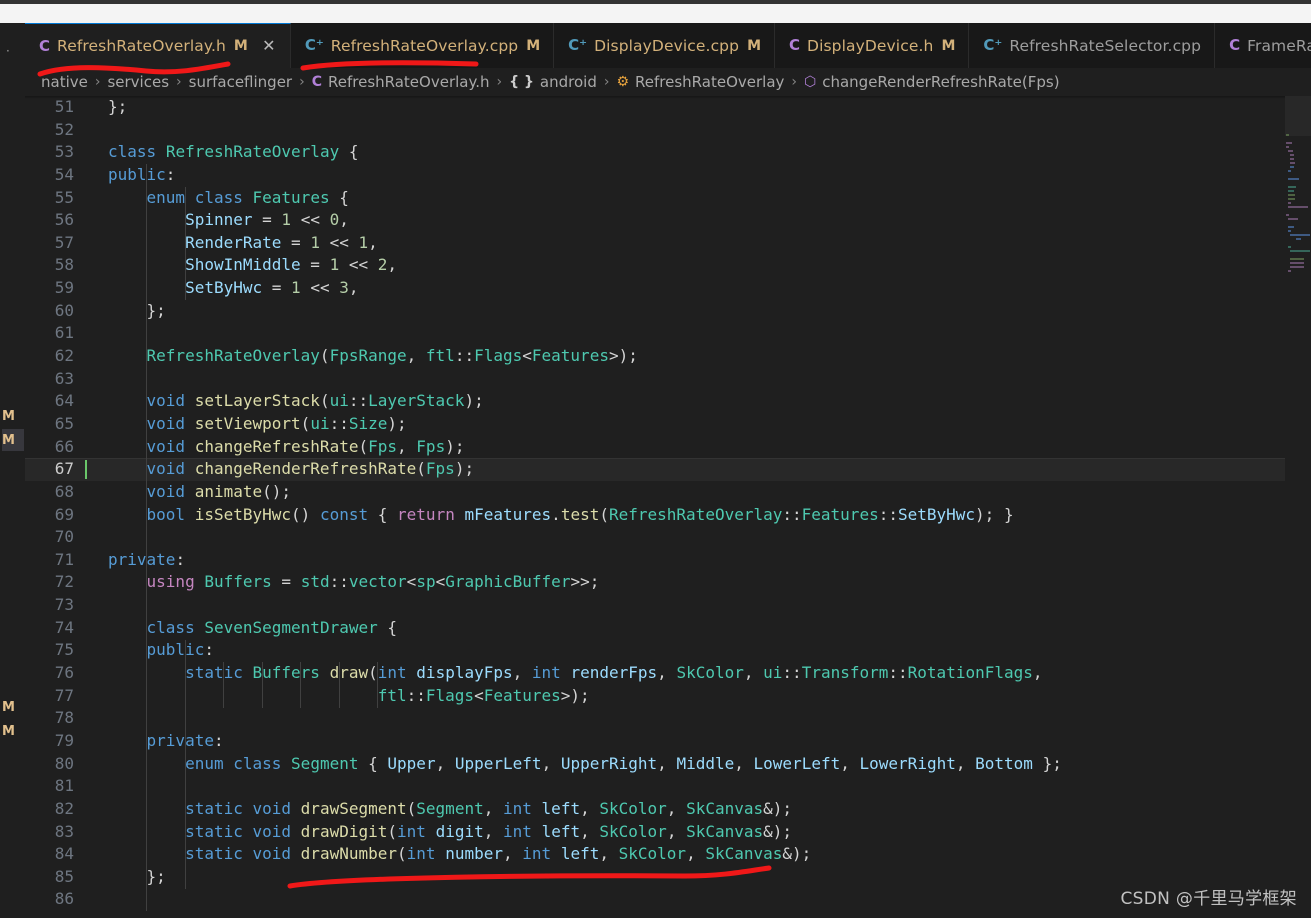  Describe the element at coordinates (247, 197) in the screenshot. I see `code-text: enum class Features {` at that location.